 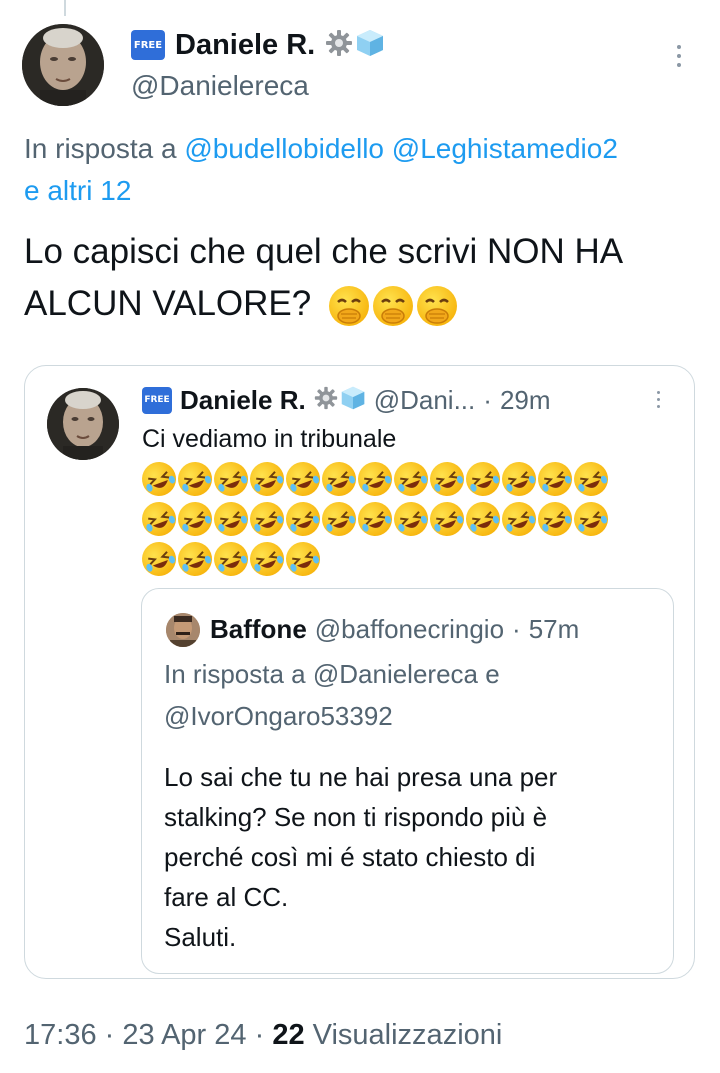 I want to click on nested-handle: @baffonecringio, so click(x=409, y=629).